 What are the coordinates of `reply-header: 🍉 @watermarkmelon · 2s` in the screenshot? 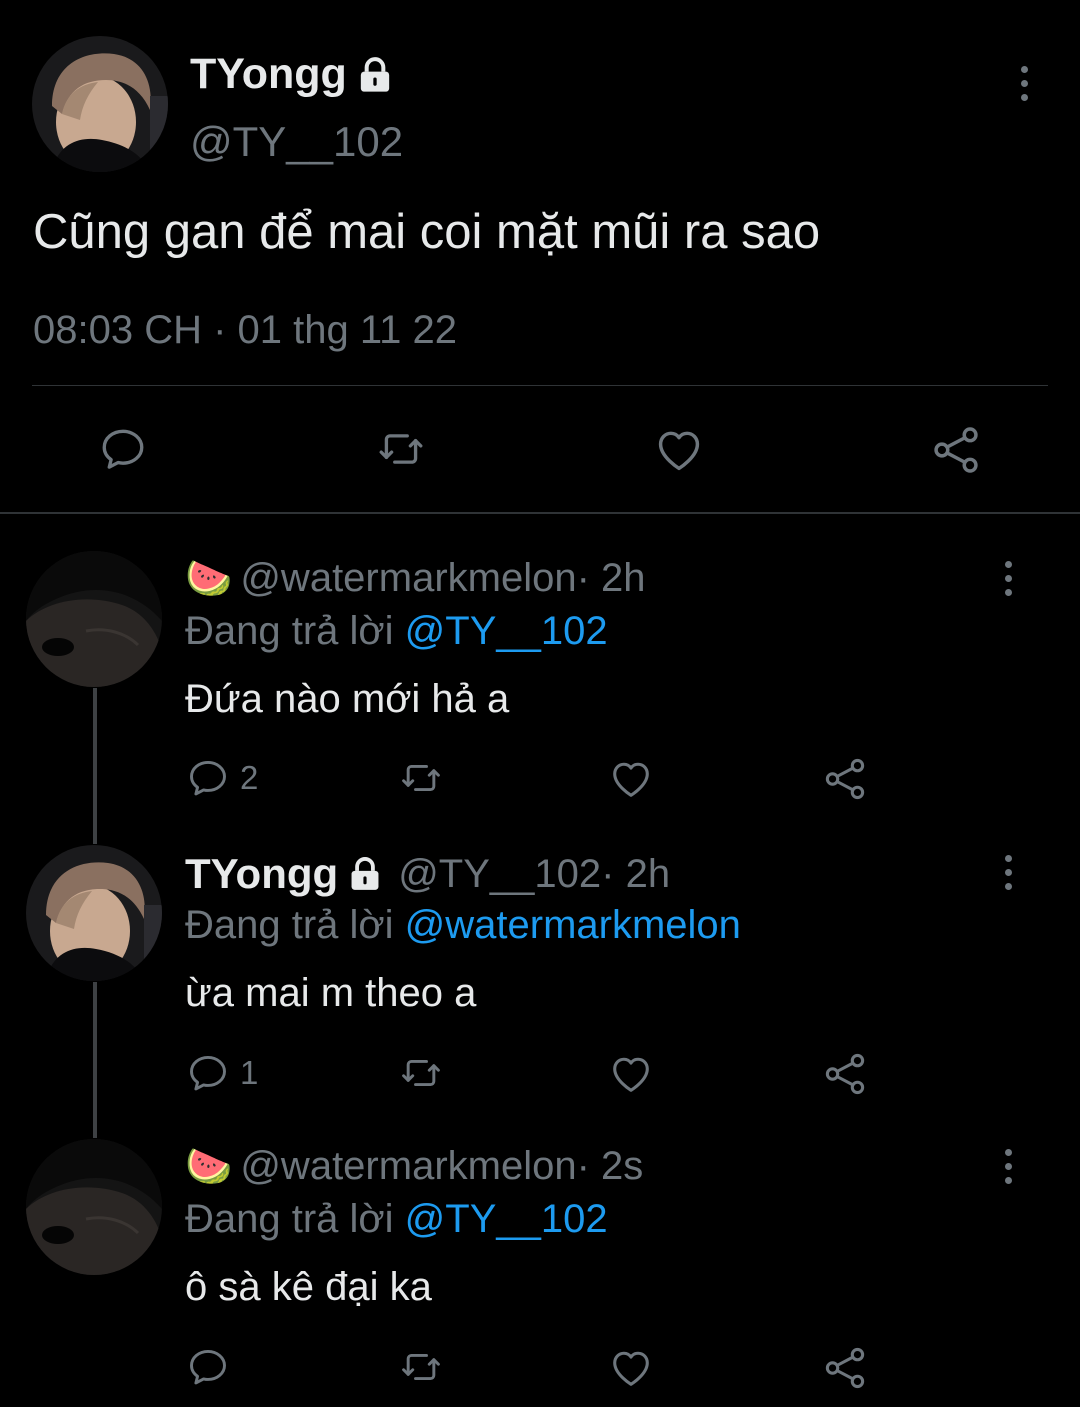 It's located at (414, 1166).